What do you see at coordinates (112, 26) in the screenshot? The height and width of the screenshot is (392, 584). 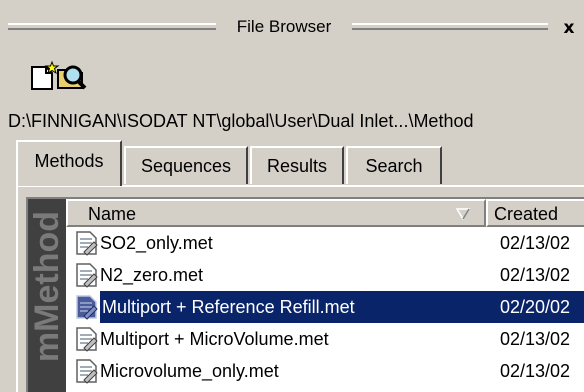 I see `title-grip-left` at bounding box center [112, 26].